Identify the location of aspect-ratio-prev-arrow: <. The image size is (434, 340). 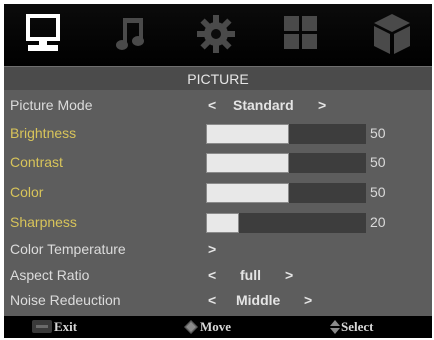
(212, 275).